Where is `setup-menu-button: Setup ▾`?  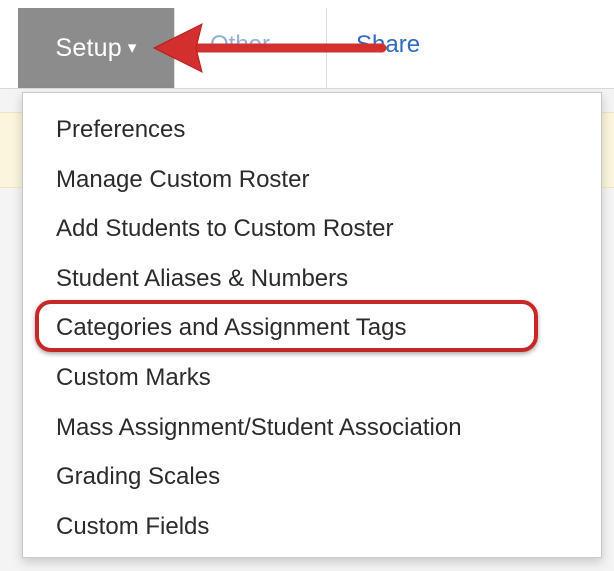
setup-menu-button: Setup ▾ is located at coordinates (96, 48).